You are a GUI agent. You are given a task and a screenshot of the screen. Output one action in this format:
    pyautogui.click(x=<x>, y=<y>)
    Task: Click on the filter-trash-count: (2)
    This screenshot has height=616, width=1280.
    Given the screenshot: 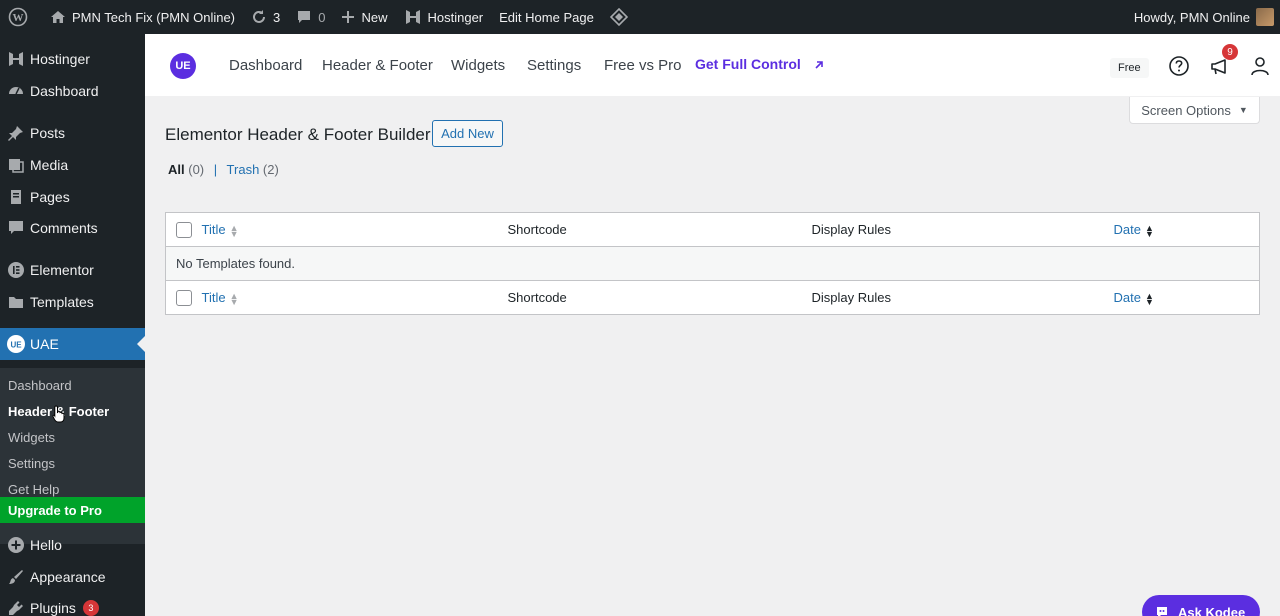 What is the action you would take?
    pyautogui.click(x=270, y=169)
    